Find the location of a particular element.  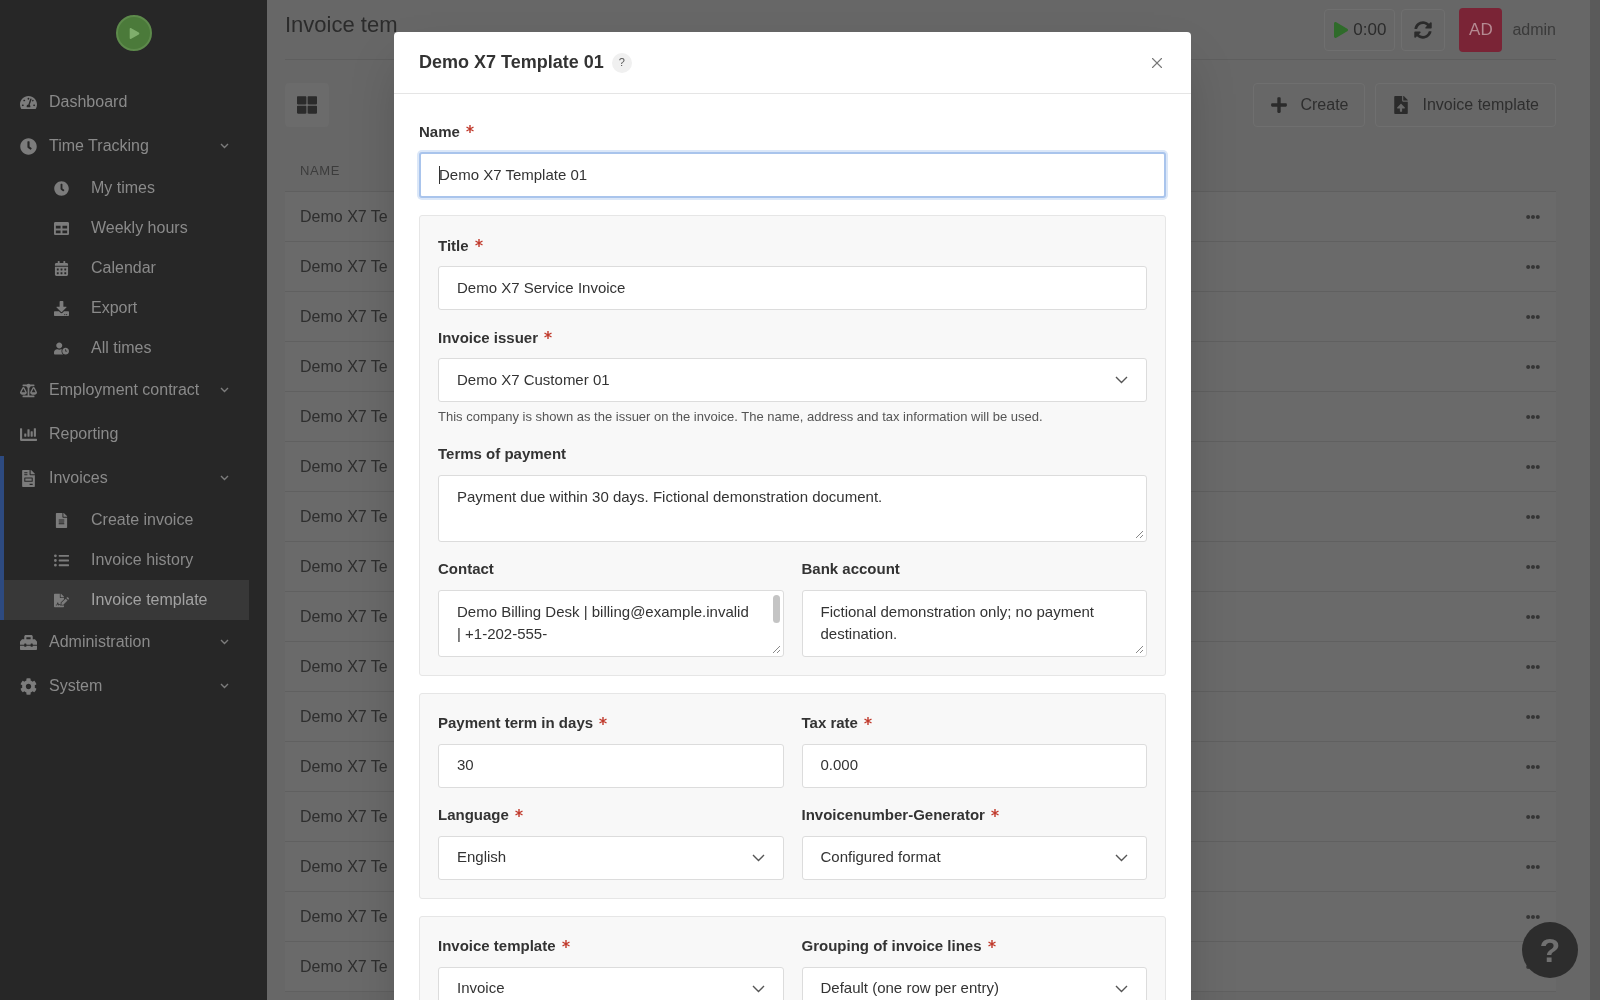

dialog-title: Demo X7 Template 01 is located at coordinates (511, 62).